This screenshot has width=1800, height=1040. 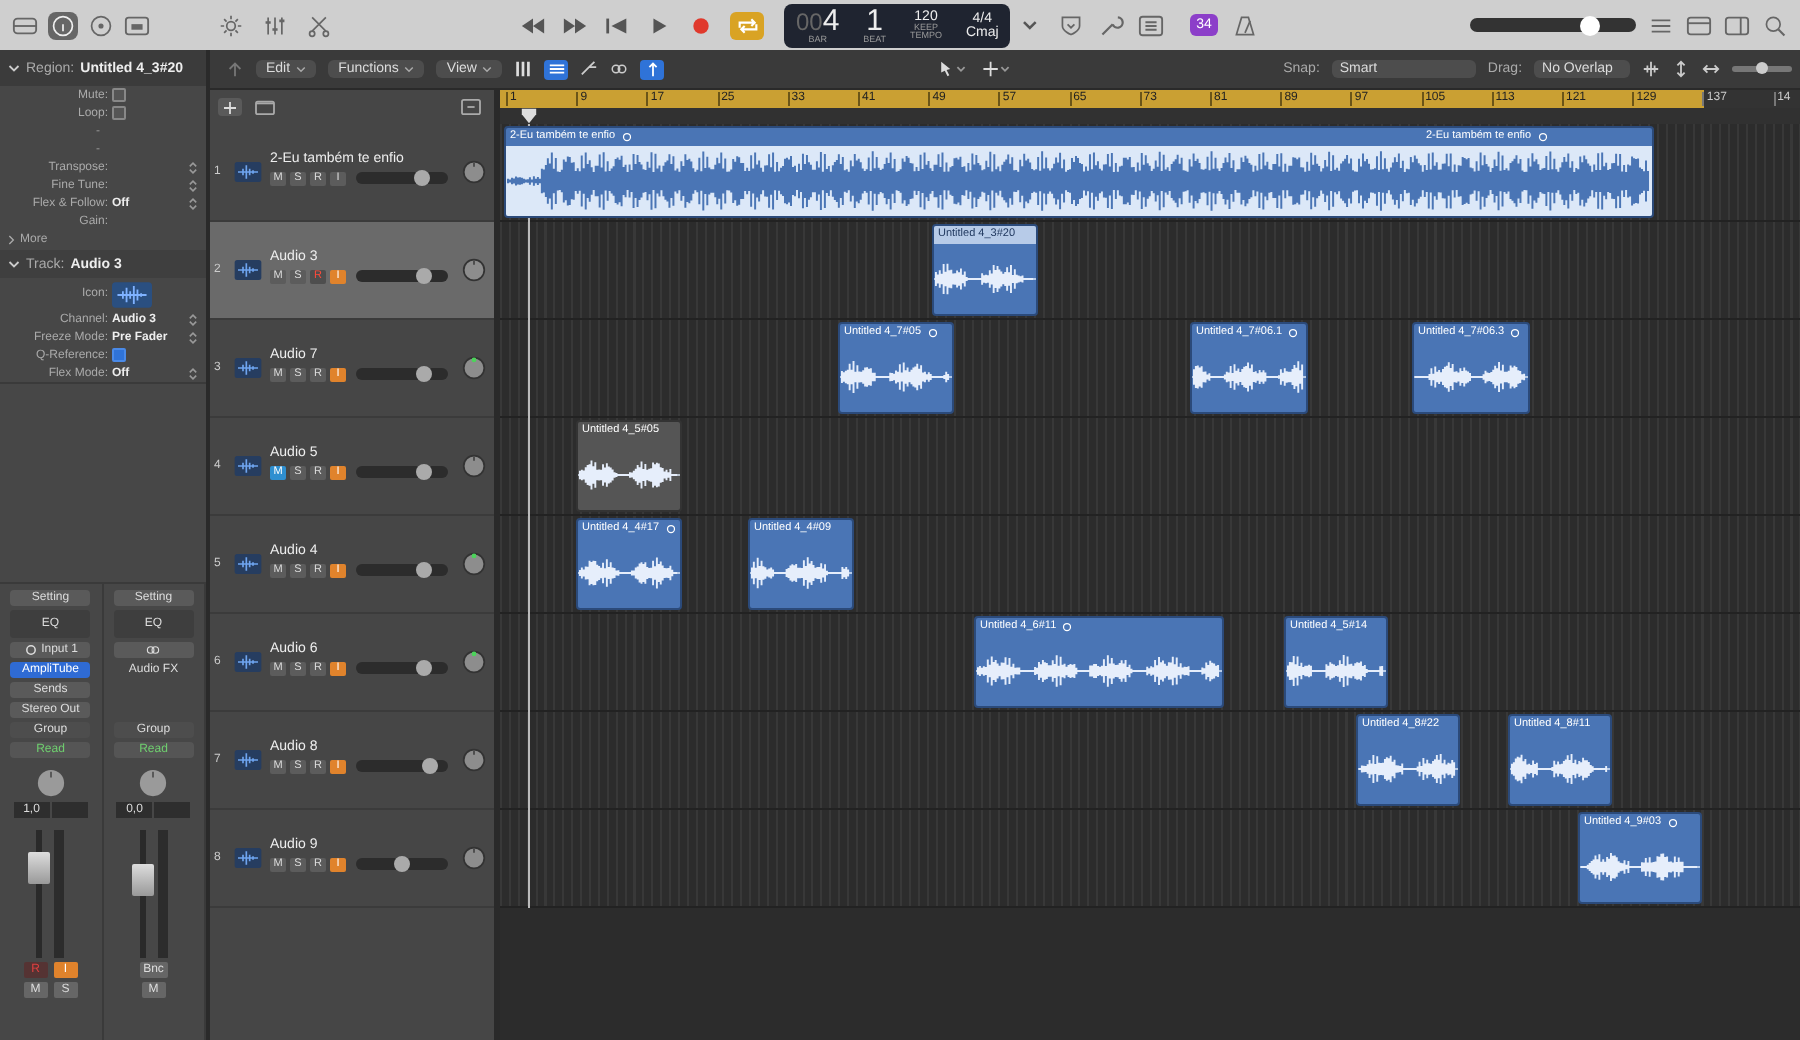 I want to click on circle-icon, so click(x=30, y=650).